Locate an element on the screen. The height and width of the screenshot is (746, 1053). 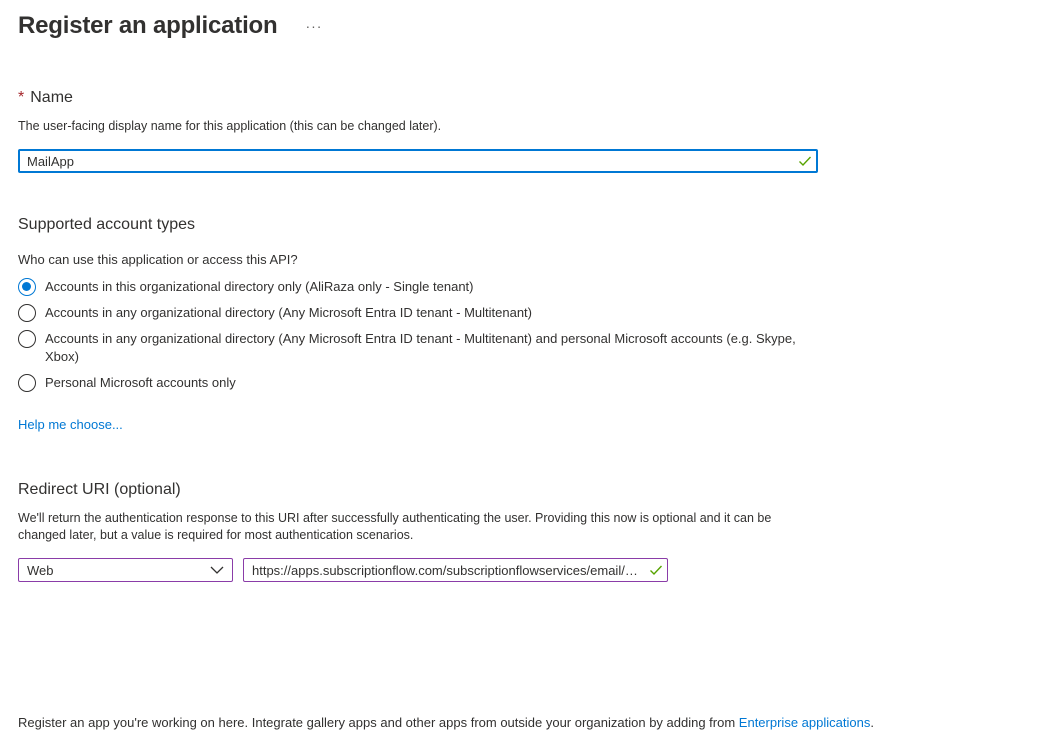
radio-label: Personal Microsoft accounts only is located at coordinates (140, 382).